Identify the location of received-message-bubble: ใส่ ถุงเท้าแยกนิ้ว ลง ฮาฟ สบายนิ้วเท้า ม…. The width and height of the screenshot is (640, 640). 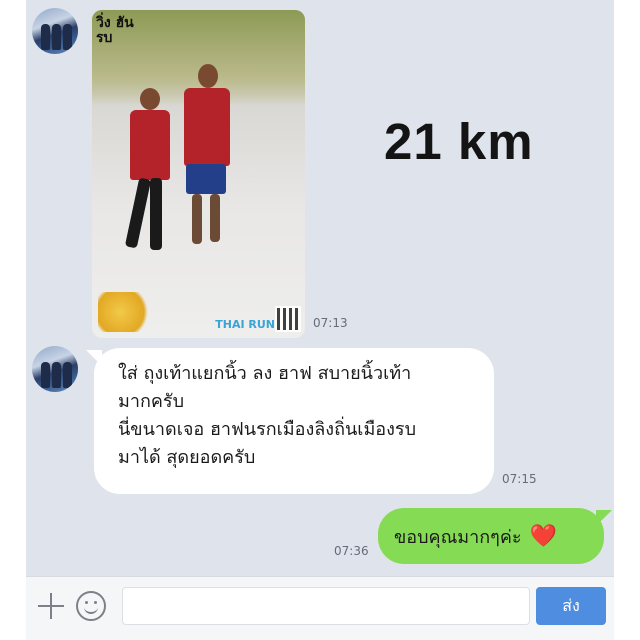
(290, 421).